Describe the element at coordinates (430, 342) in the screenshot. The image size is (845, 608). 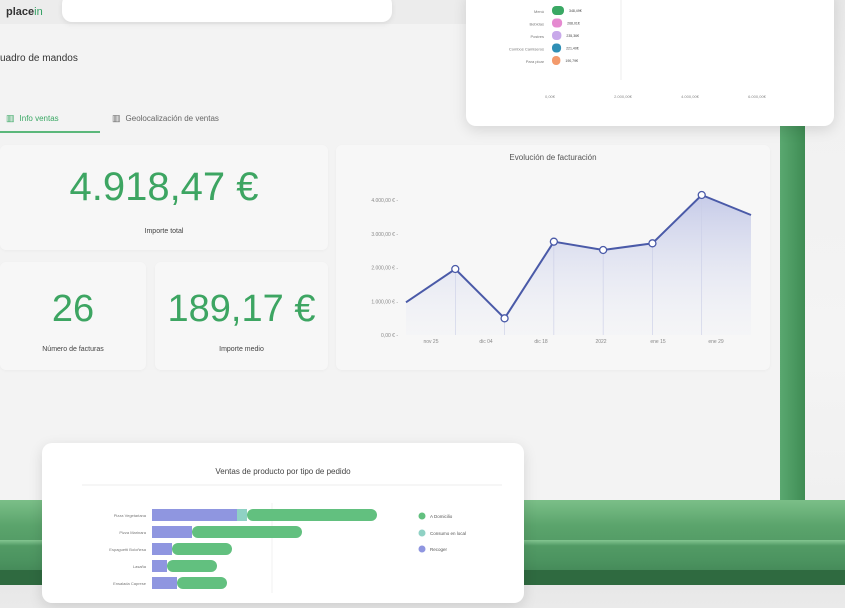
I see `x-tick-label: nov 25` at that location.